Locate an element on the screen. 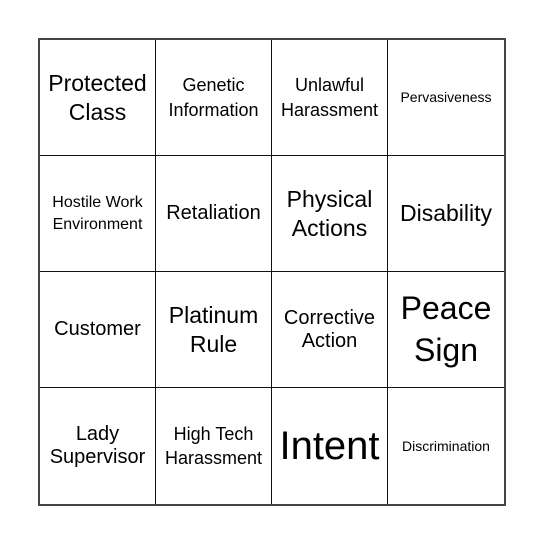 Image resolution: width=544 pixels, height=544 pixels. bingo-cell-label: Customer is located at coordinates (97, 329).